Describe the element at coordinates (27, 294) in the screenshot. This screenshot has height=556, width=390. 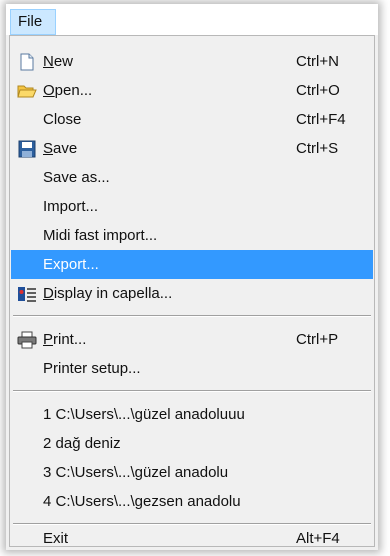
I see `capella-icon` at that location.